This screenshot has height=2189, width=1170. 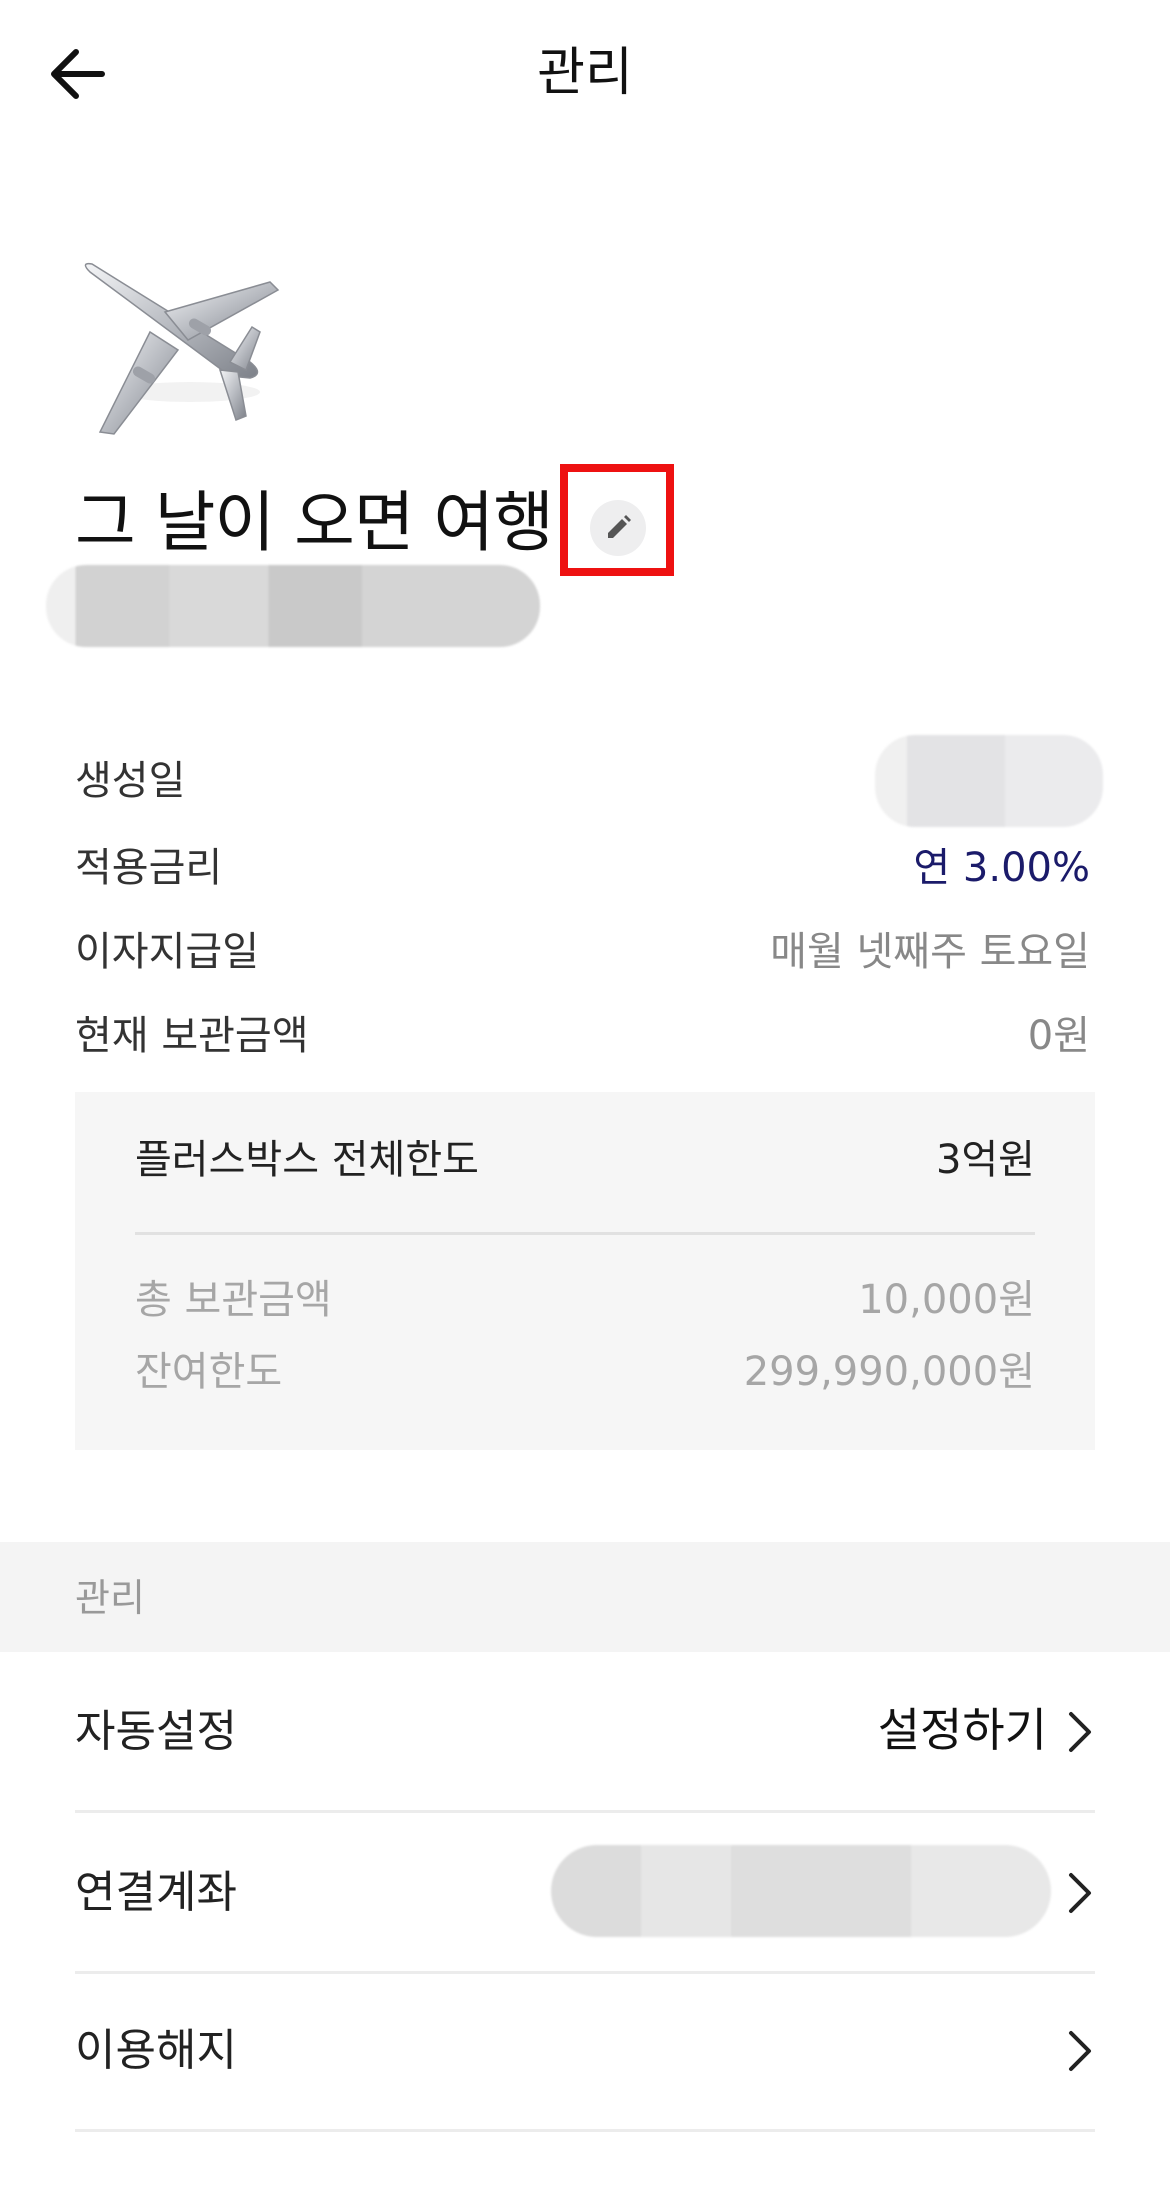 I want to click on linked-account-row: 연결계좌, so click(x=585, y=1893).